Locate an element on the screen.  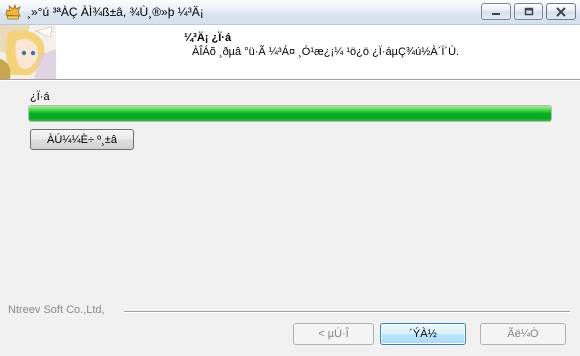
minimize-button is located at coordinates (496, 11).